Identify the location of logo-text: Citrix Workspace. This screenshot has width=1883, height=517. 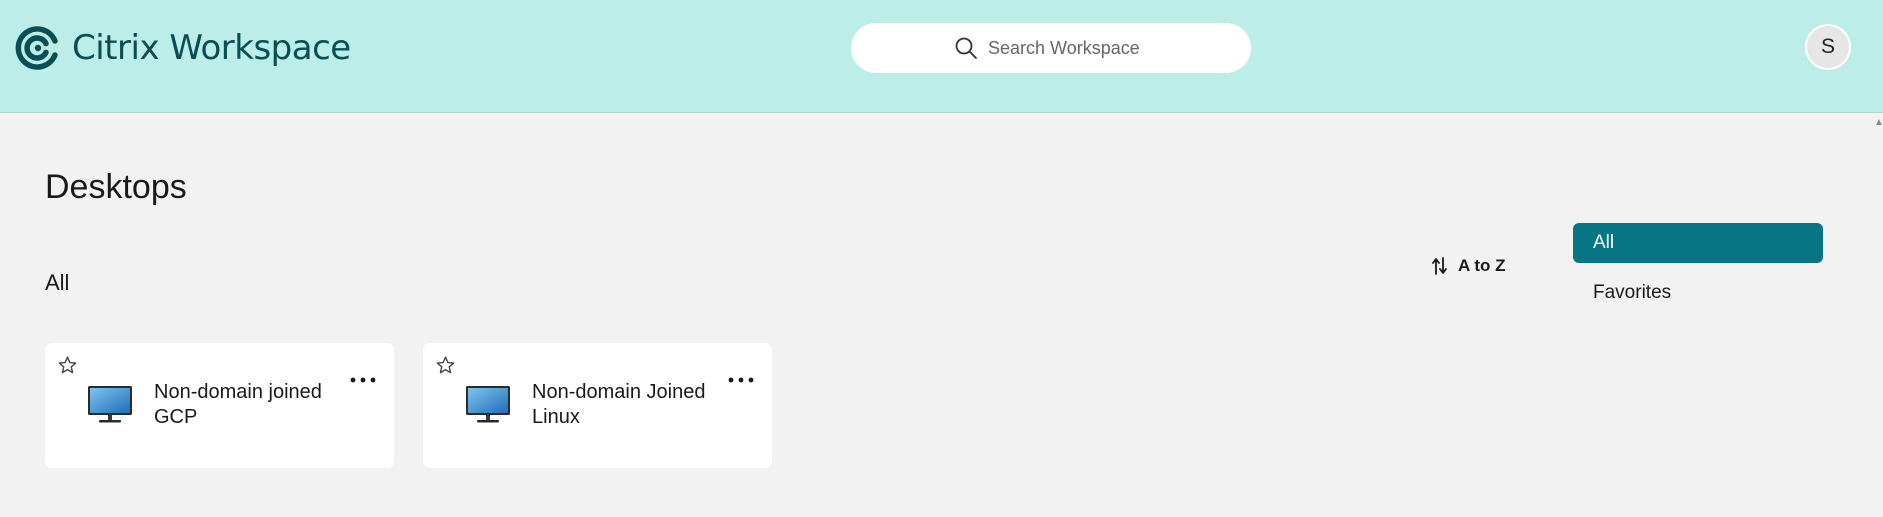
(211, 48).